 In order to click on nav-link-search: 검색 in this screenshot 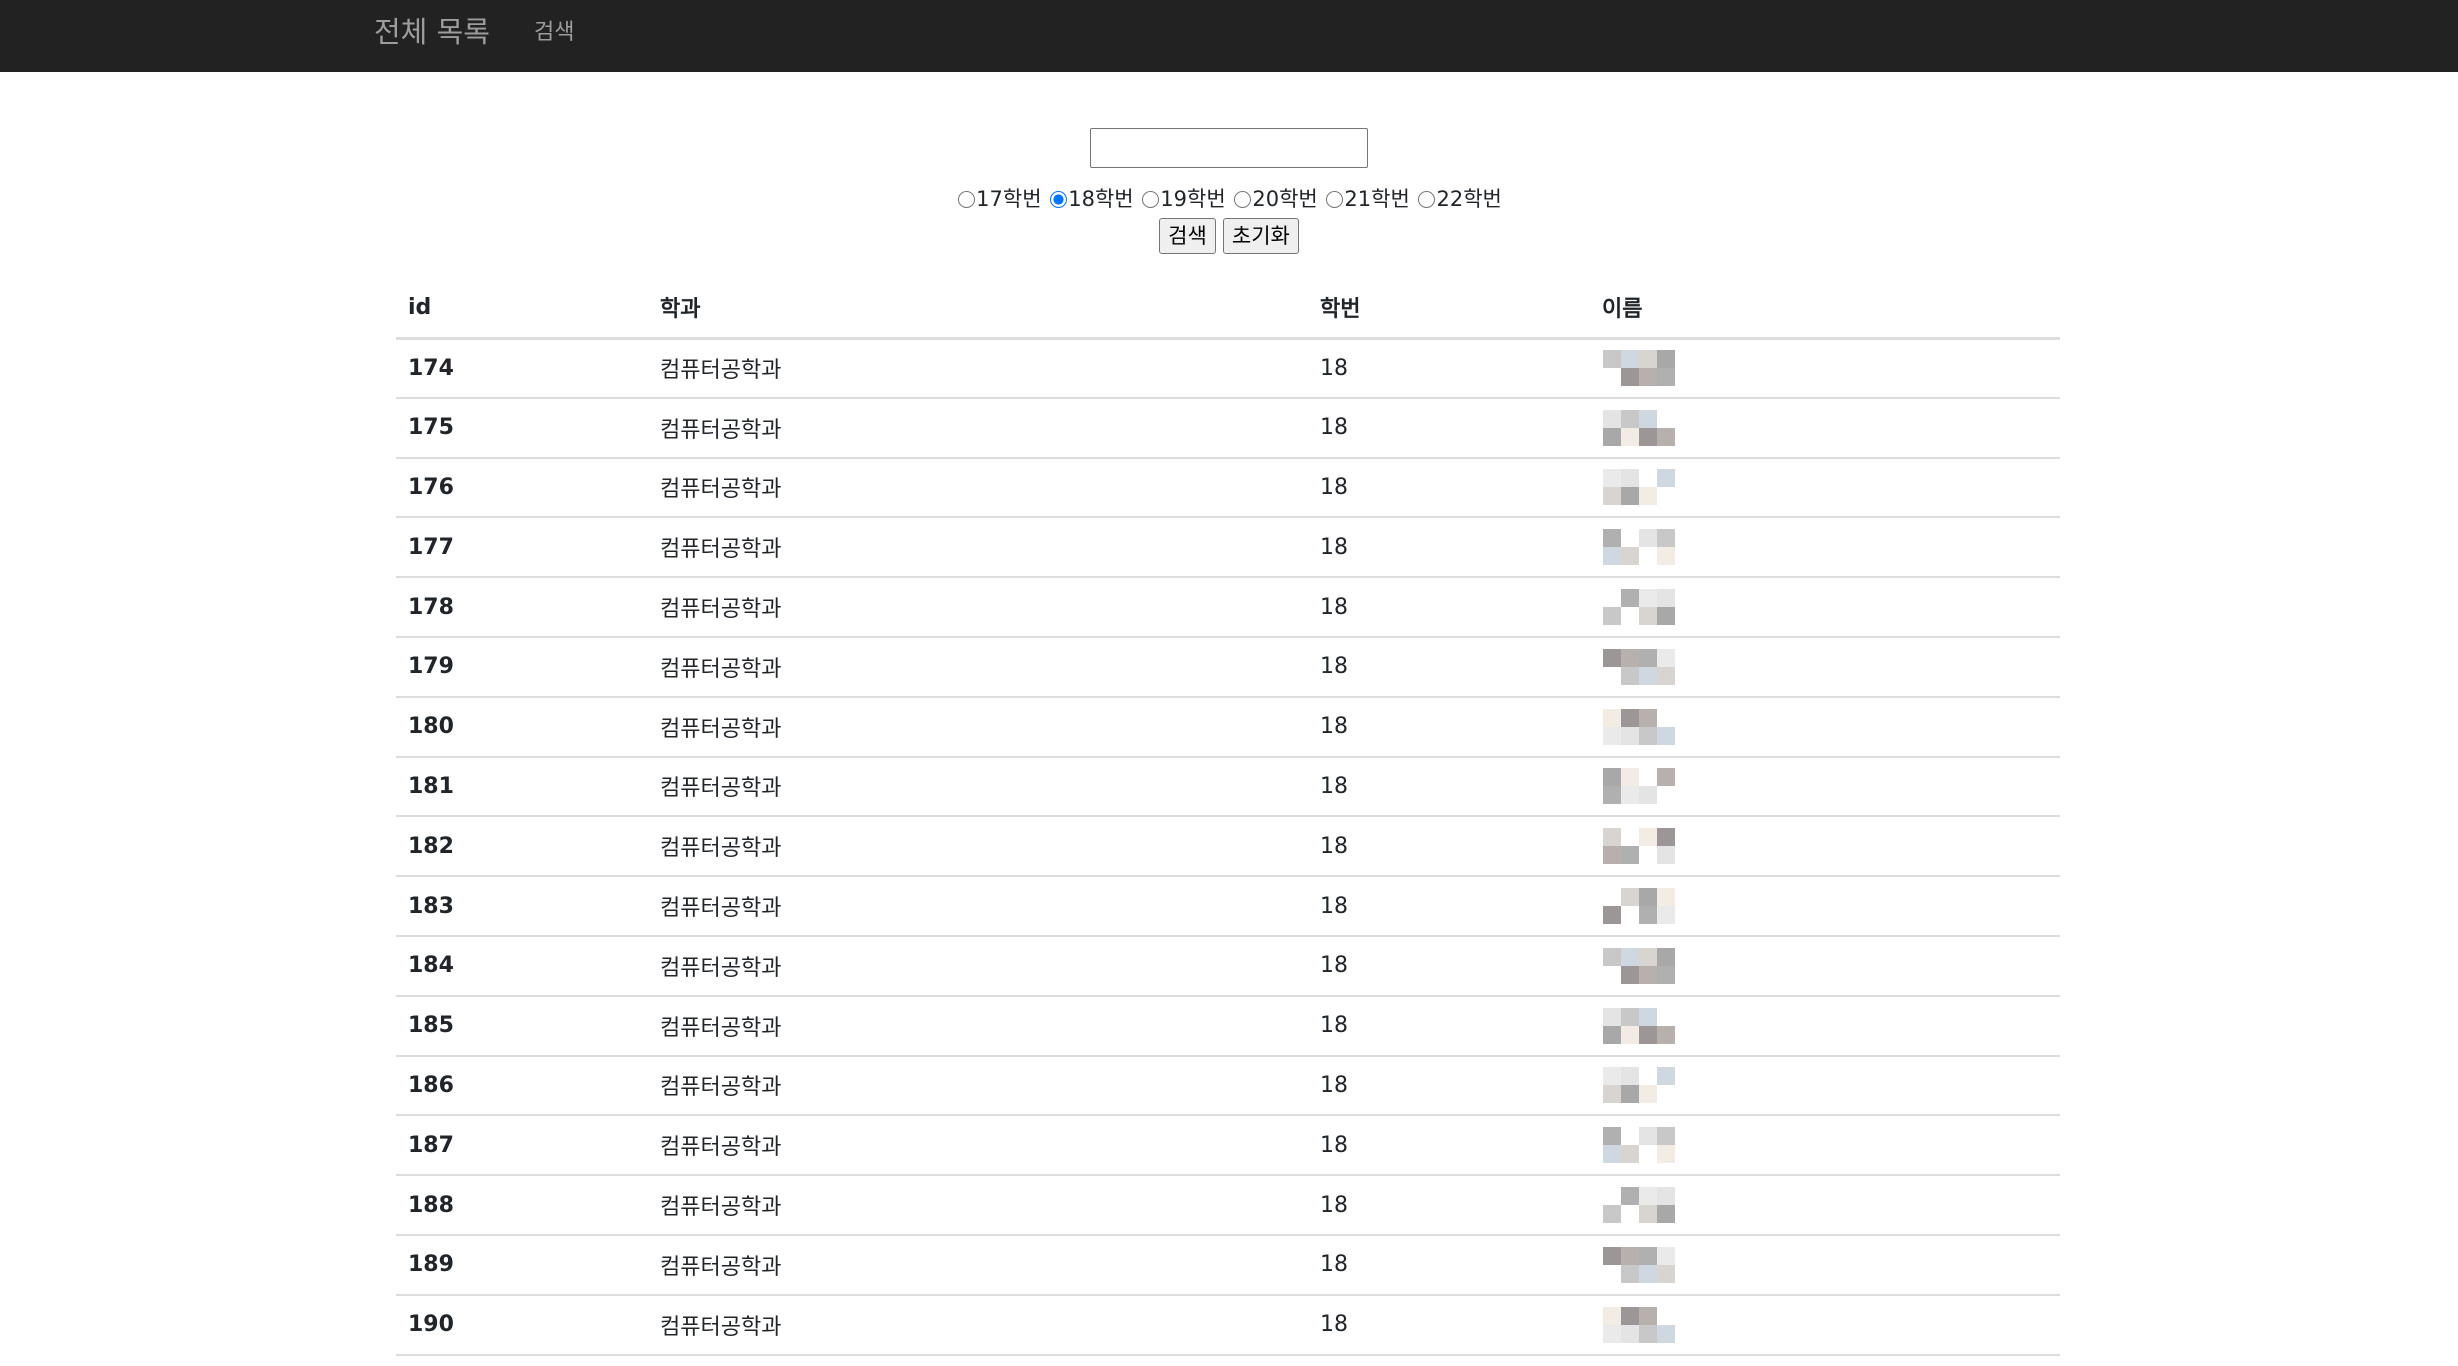, I will do `click(554, 33)`.